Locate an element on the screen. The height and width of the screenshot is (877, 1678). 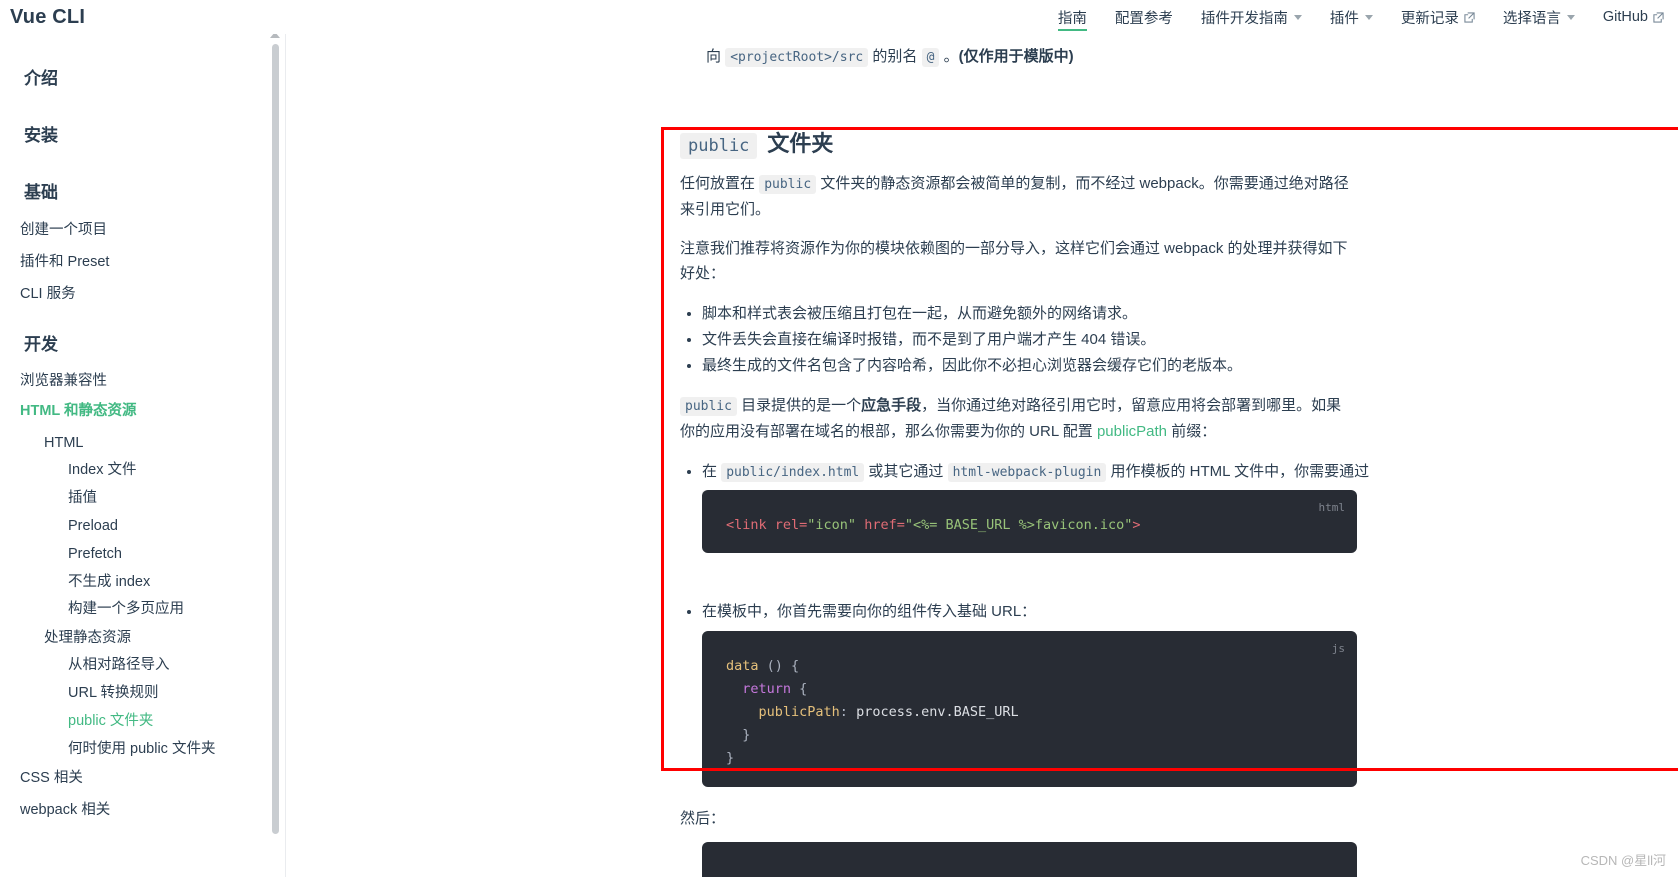
code-html-webpack-plugin: html-webpack-plugin is located at coordinates (1027, 472).